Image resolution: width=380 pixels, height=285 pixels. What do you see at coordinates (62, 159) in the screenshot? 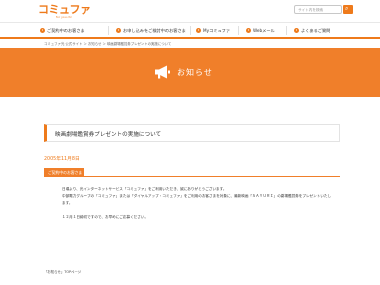
I see `article-date: 2005年11月8日` at bounding box center [62, 159].